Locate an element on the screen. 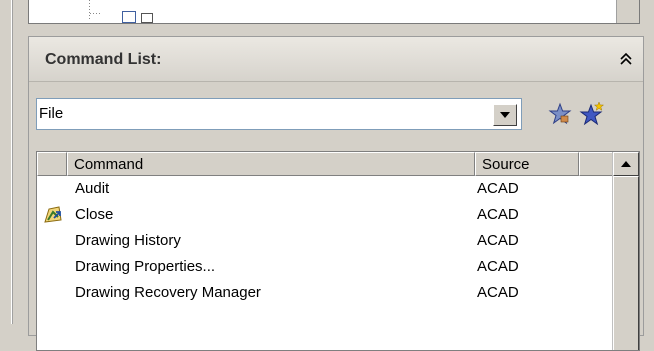 The width and height of the screenshot is (654, 351). column-header-command-label: Command is located at coordinates (109, 164).